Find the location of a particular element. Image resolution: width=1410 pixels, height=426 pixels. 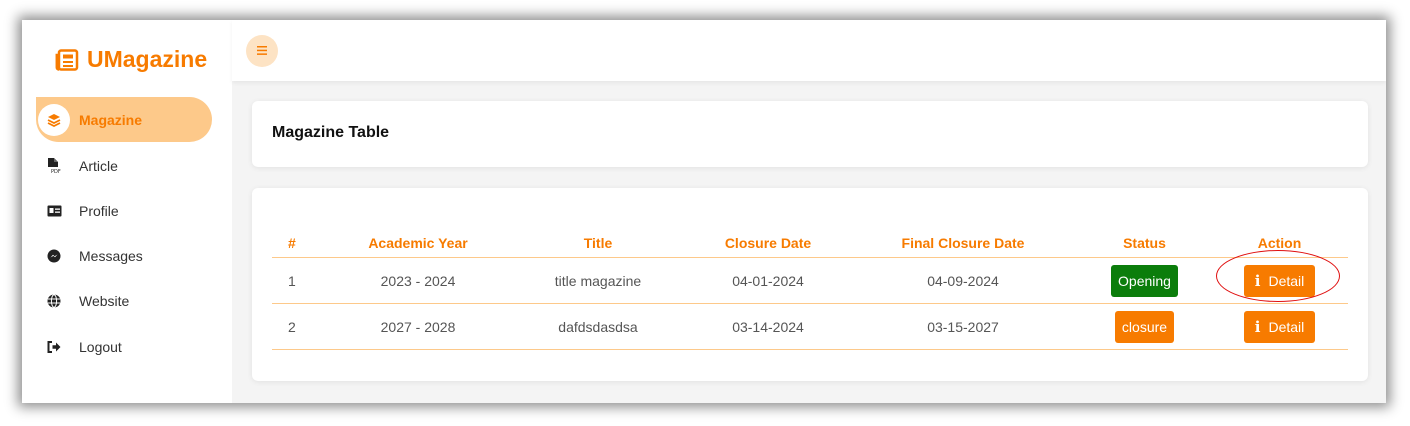

hamburger-icon is located at coordinates (262, 51).